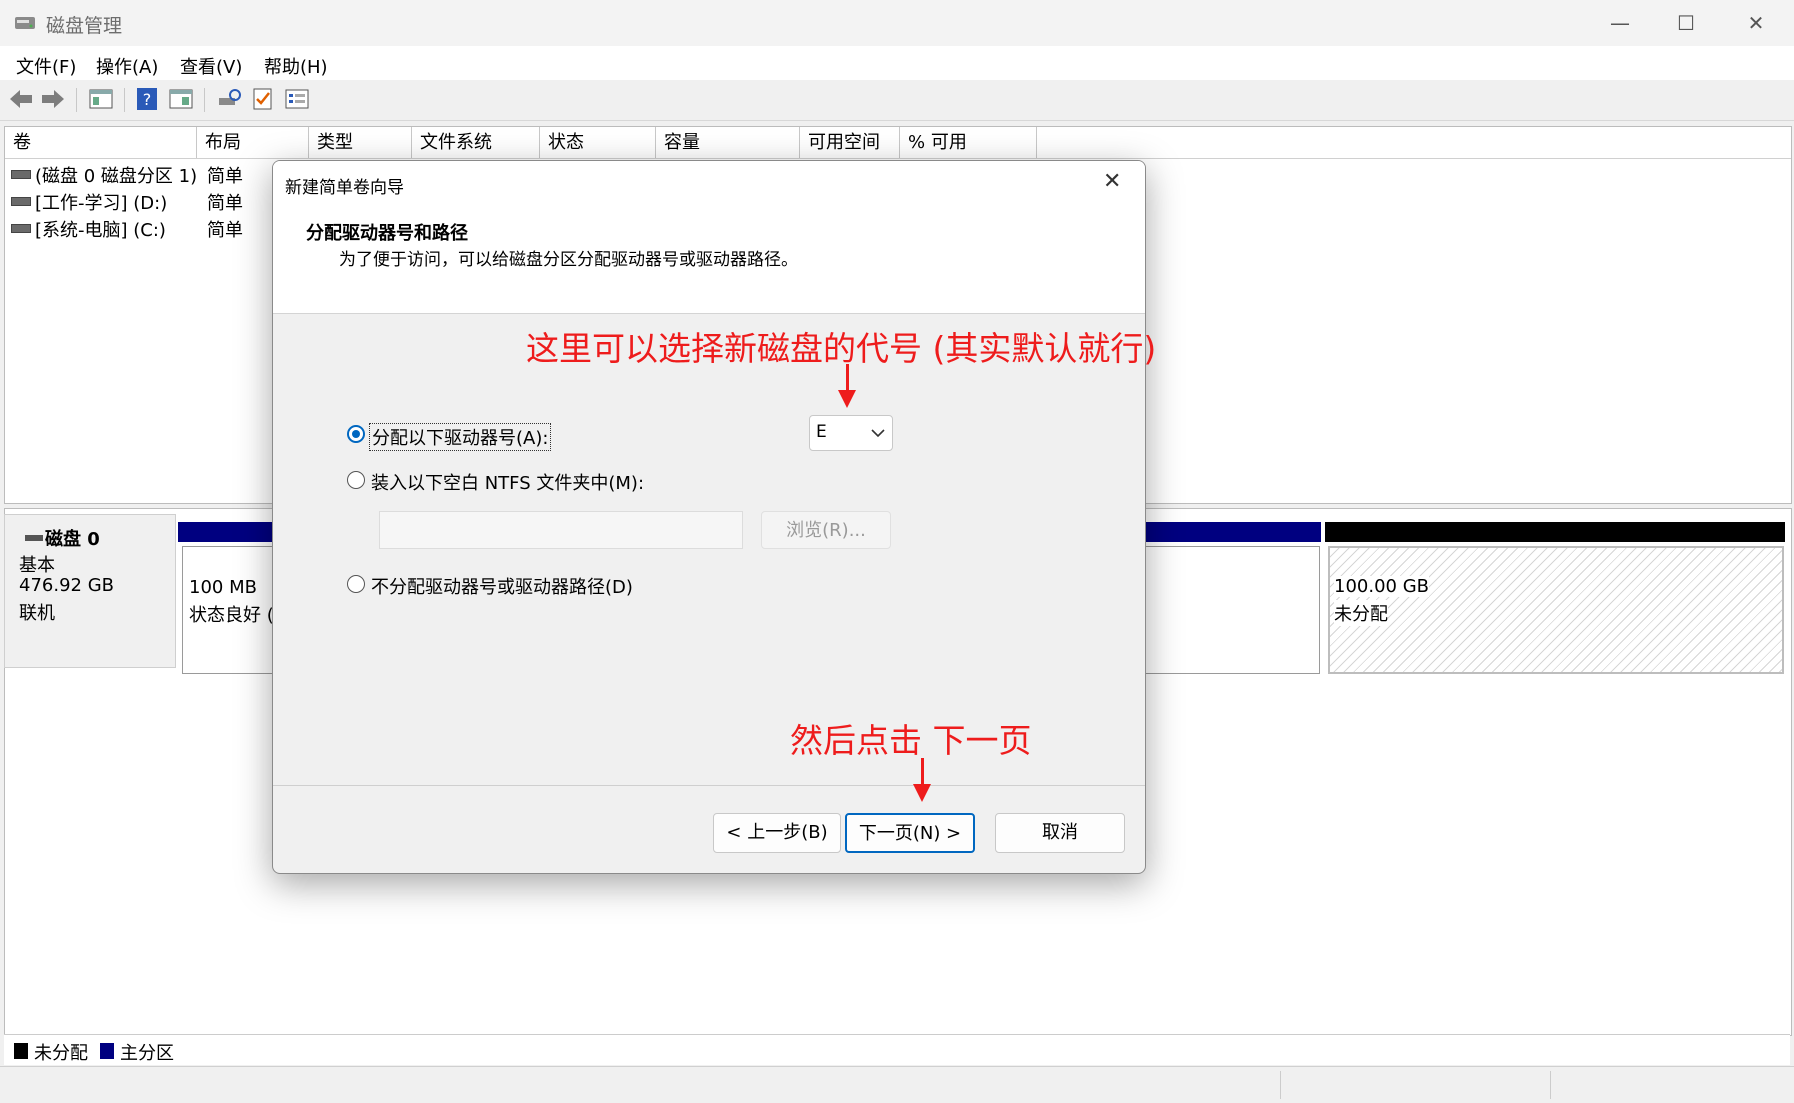 The height and width of the screenshot is (1103, 1794). Describe the element at coordinates (101, 99) in the screenshot. I see `console-tree-icon` at that location.